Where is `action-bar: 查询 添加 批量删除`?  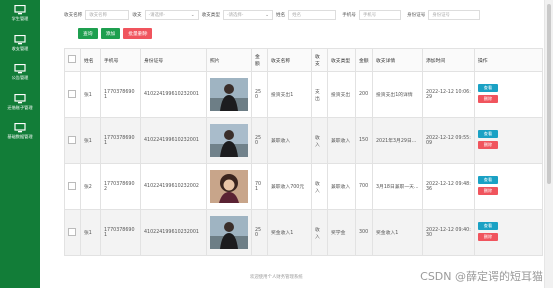 action-bar: 查询 添加 批量删除 is located at coordinates (115, 33).